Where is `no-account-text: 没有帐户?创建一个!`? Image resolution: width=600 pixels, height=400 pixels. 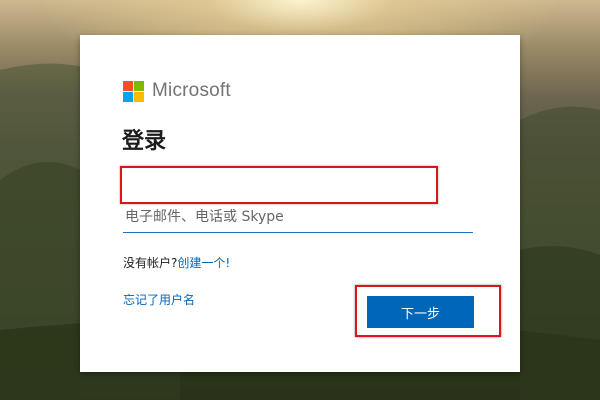 no-account-text: 没有帐户?创建一个! is located at coordinates (176, 262).